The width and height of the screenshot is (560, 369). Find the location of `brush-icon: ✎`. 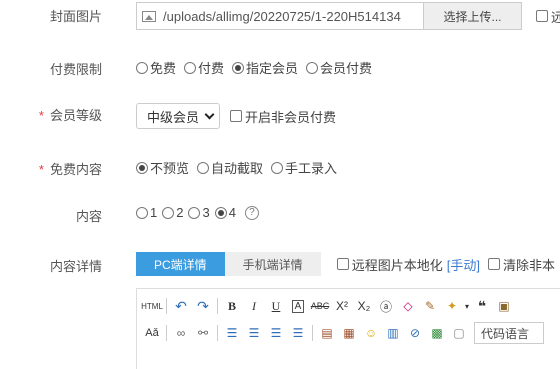

brush-icon: ✎ is located at coordinates (430, 306).